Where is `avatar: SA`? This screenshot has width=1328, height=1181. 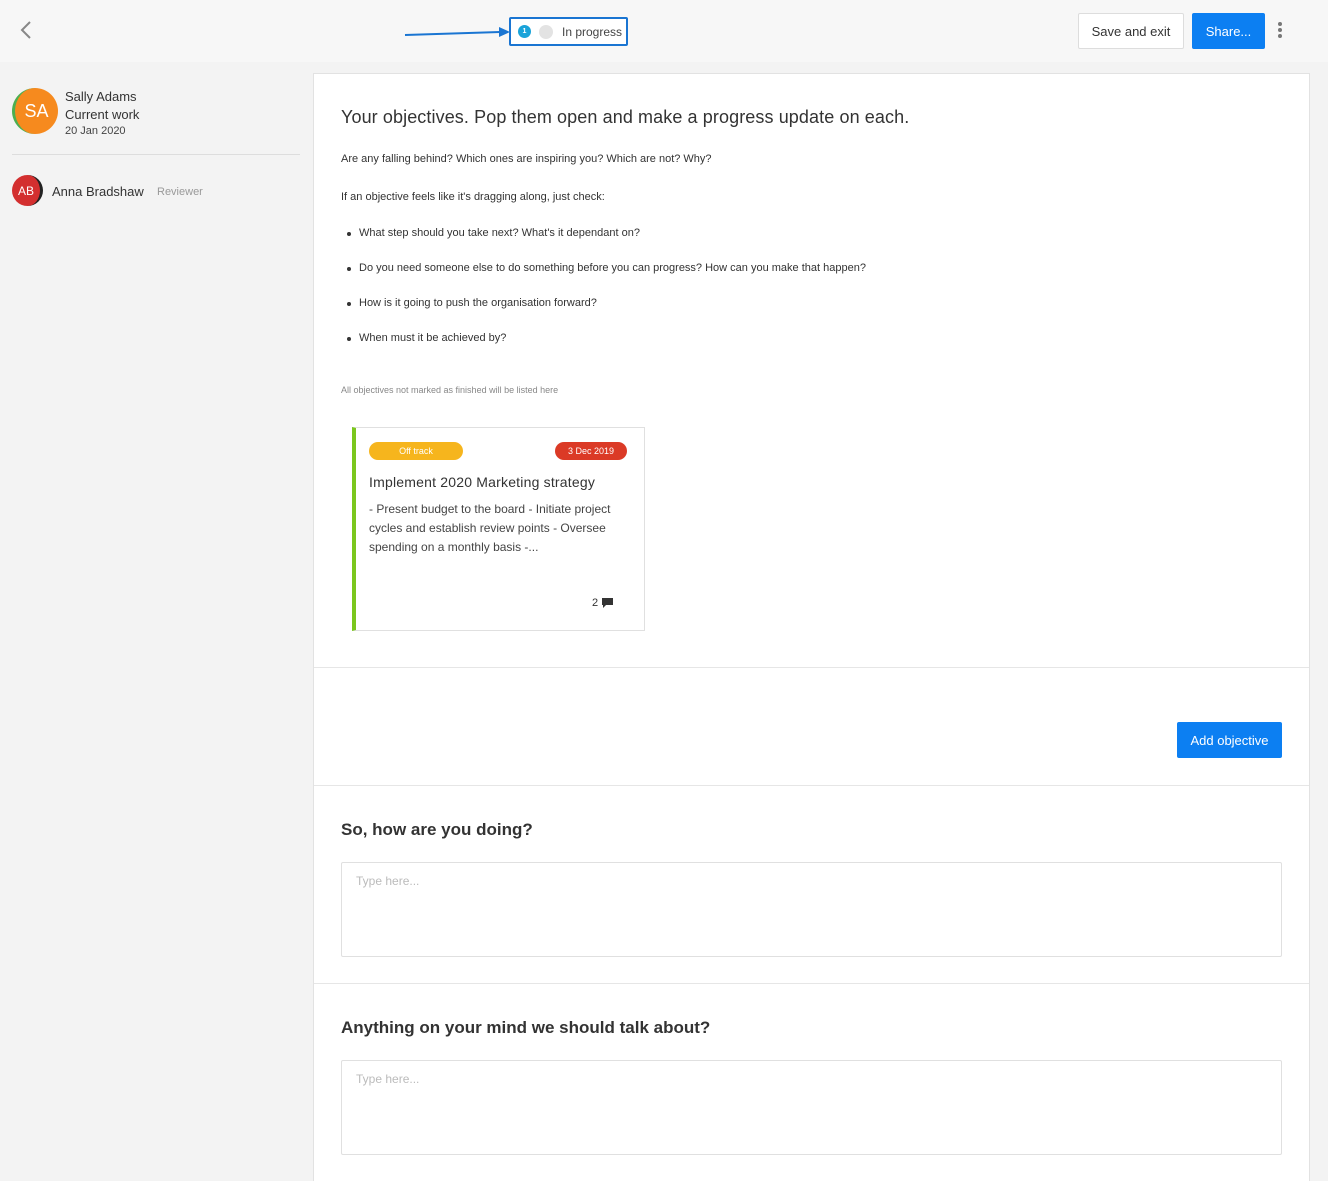
avatar: SA is located at coordinates (35, 111).